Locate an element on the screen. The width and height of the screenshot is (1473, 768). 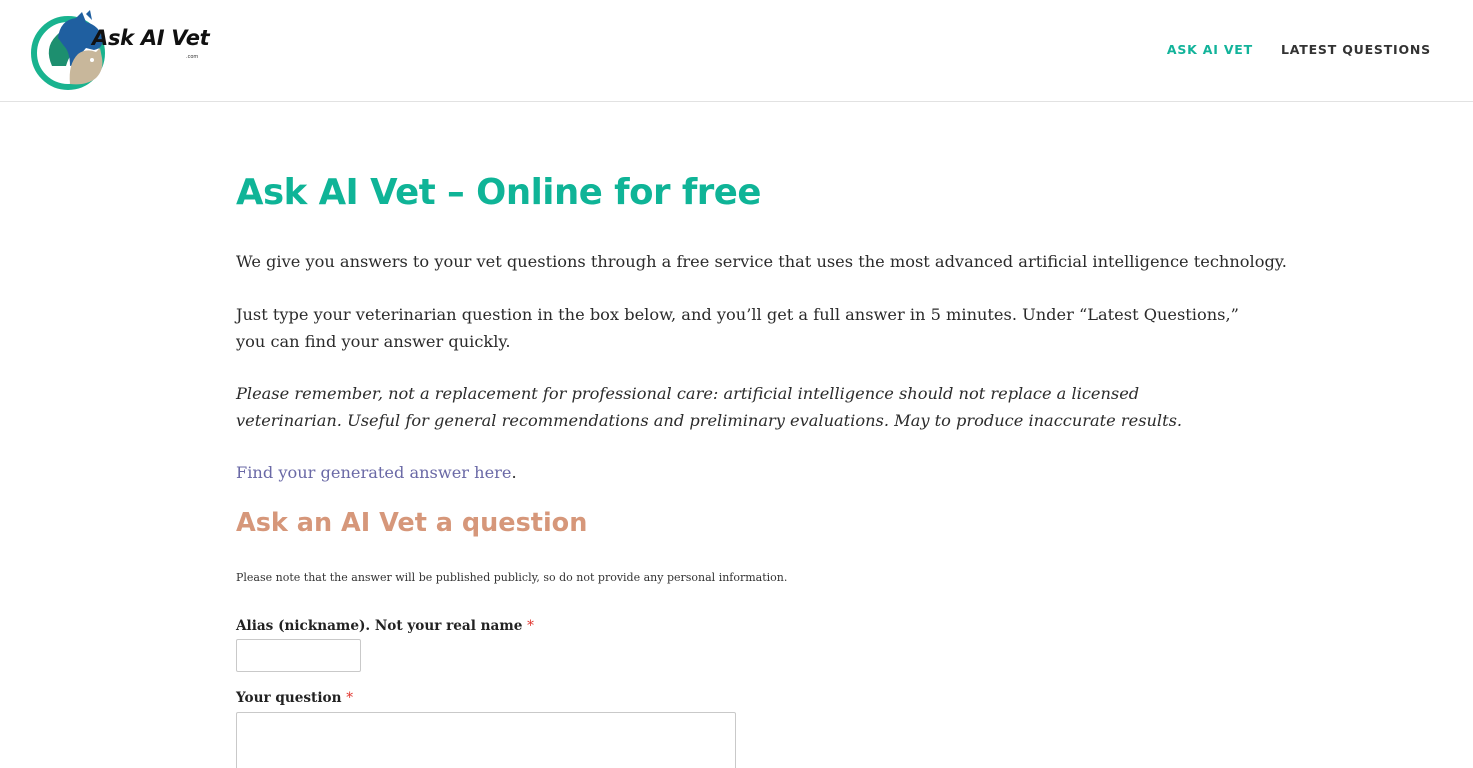
find-answer-link: Find your generated answer here is located at coordinates (374, 472).